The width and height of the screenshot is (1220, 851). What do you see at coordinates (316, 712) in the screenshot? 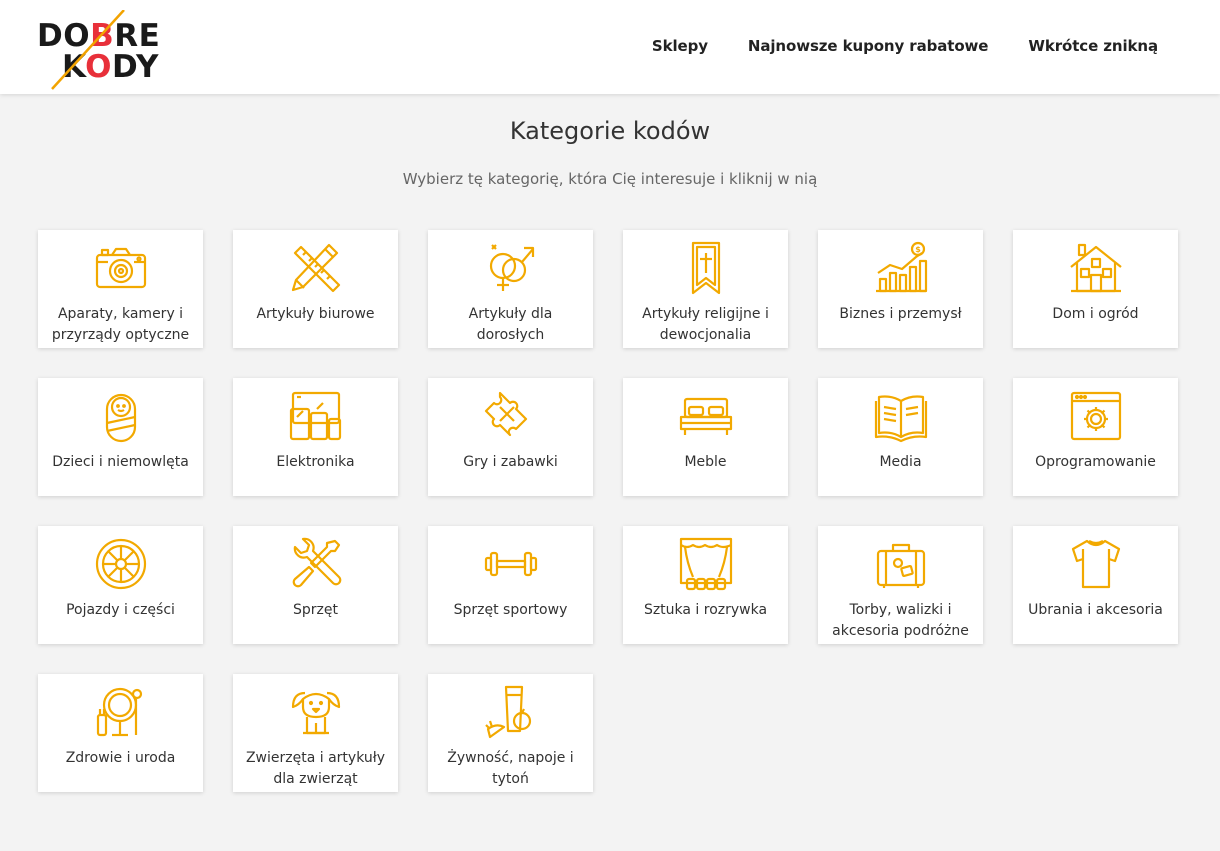
I see `dog-icon` at bounding box center [316, 712].